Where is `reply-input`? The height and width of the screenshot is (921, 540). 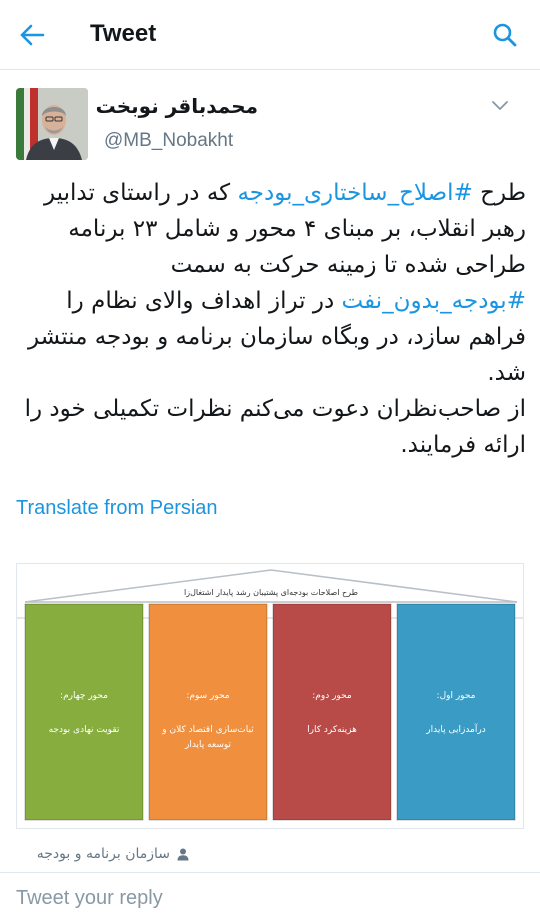 reply-input is located at coordinates (270, 898).